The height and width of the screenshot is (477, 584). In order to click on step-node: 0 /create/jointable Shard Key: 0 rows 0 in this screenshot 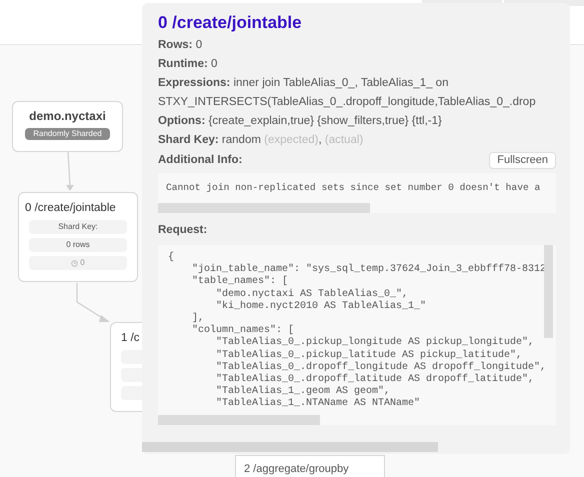, I will do `click(78, 237)`.